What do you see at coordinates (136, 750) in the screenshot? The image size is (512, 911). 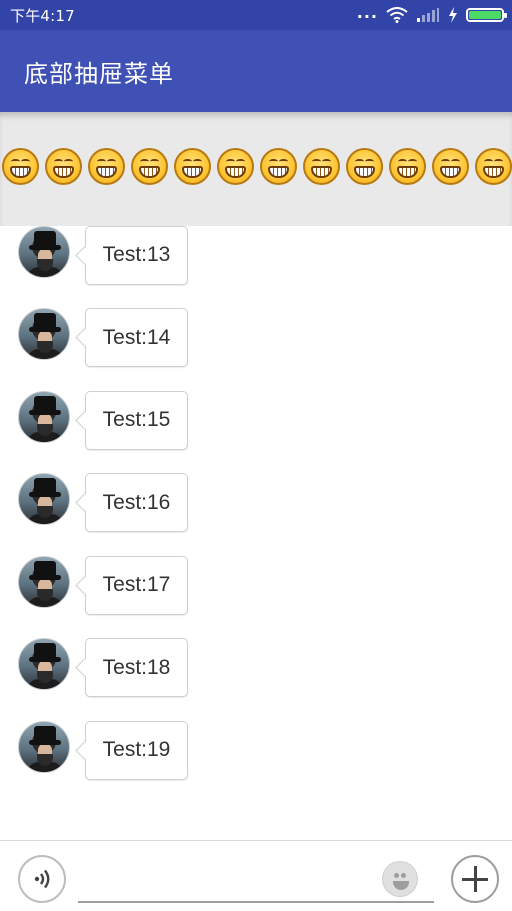 I see `message-bubble: Test:19` at bounding box center [136, 750].